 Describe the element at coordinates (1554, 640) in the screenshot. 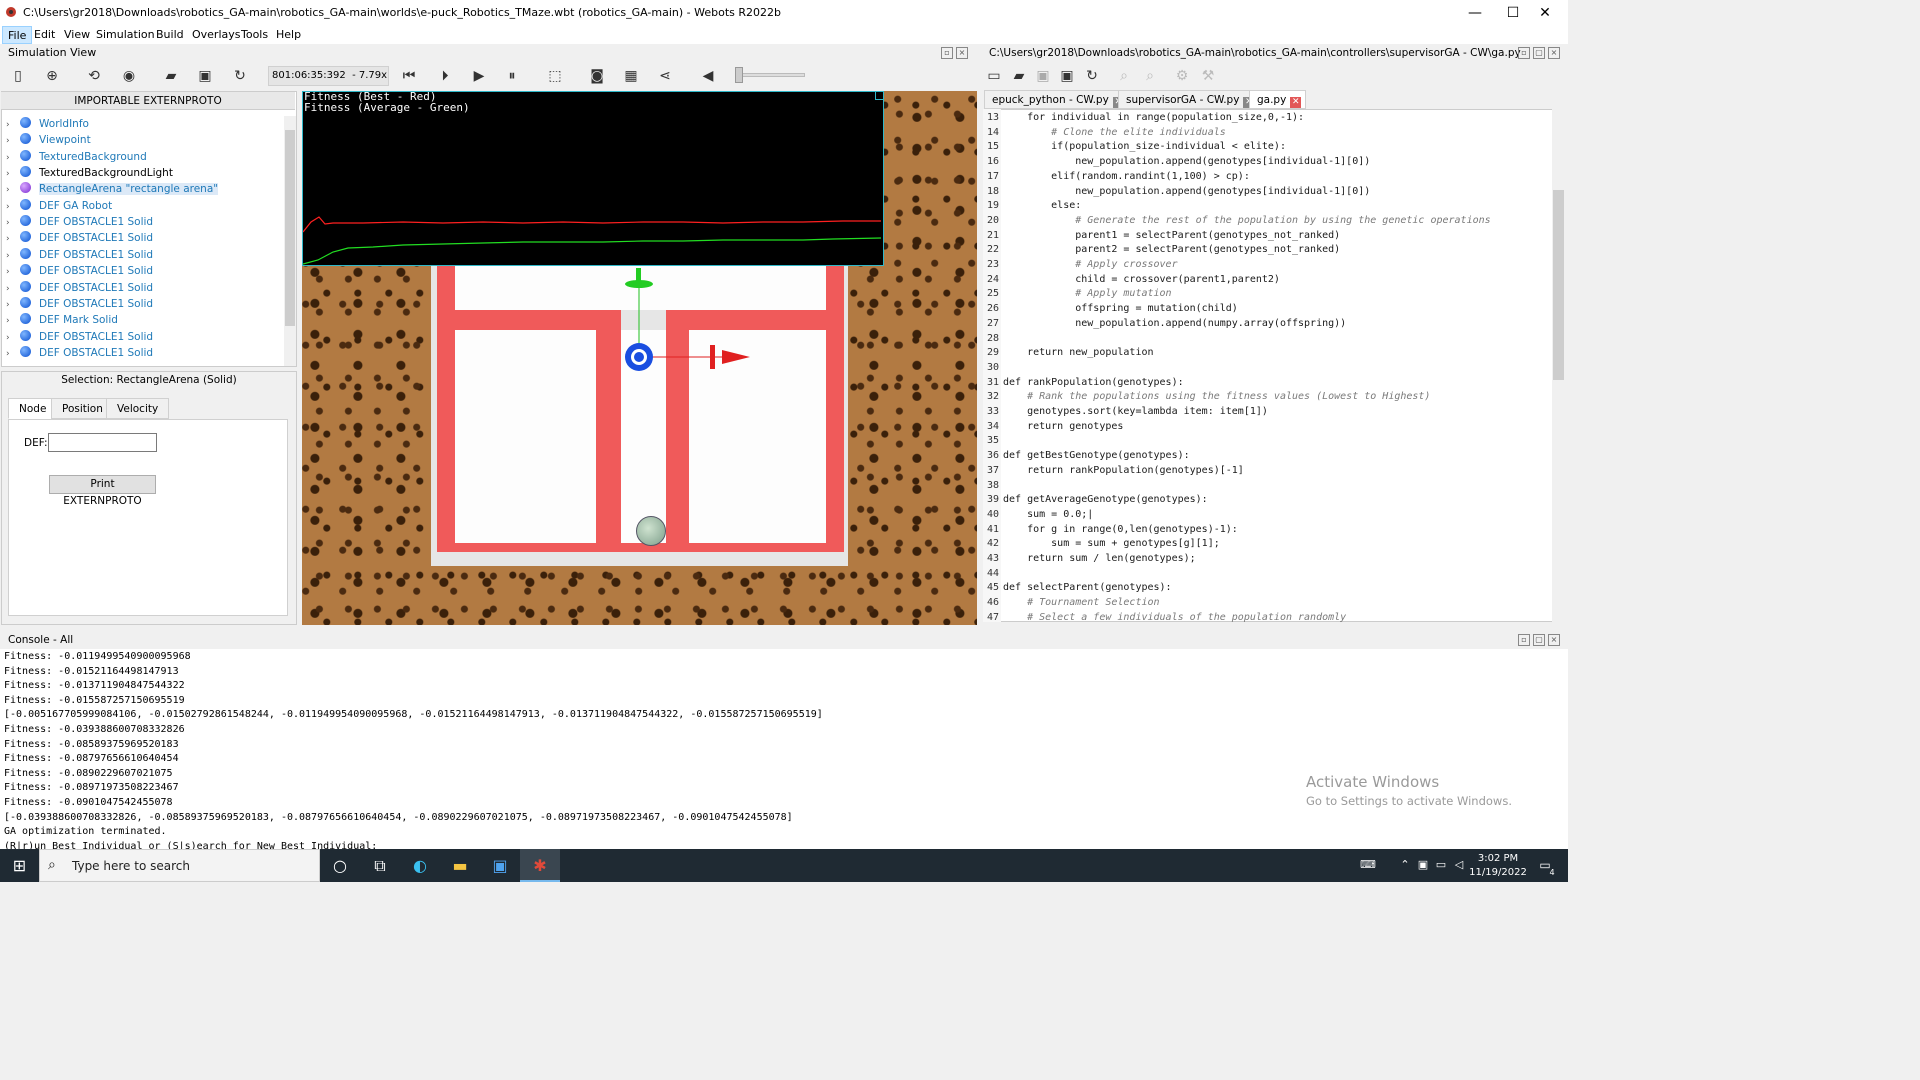

I see `console-close-icon: ×` at that location.